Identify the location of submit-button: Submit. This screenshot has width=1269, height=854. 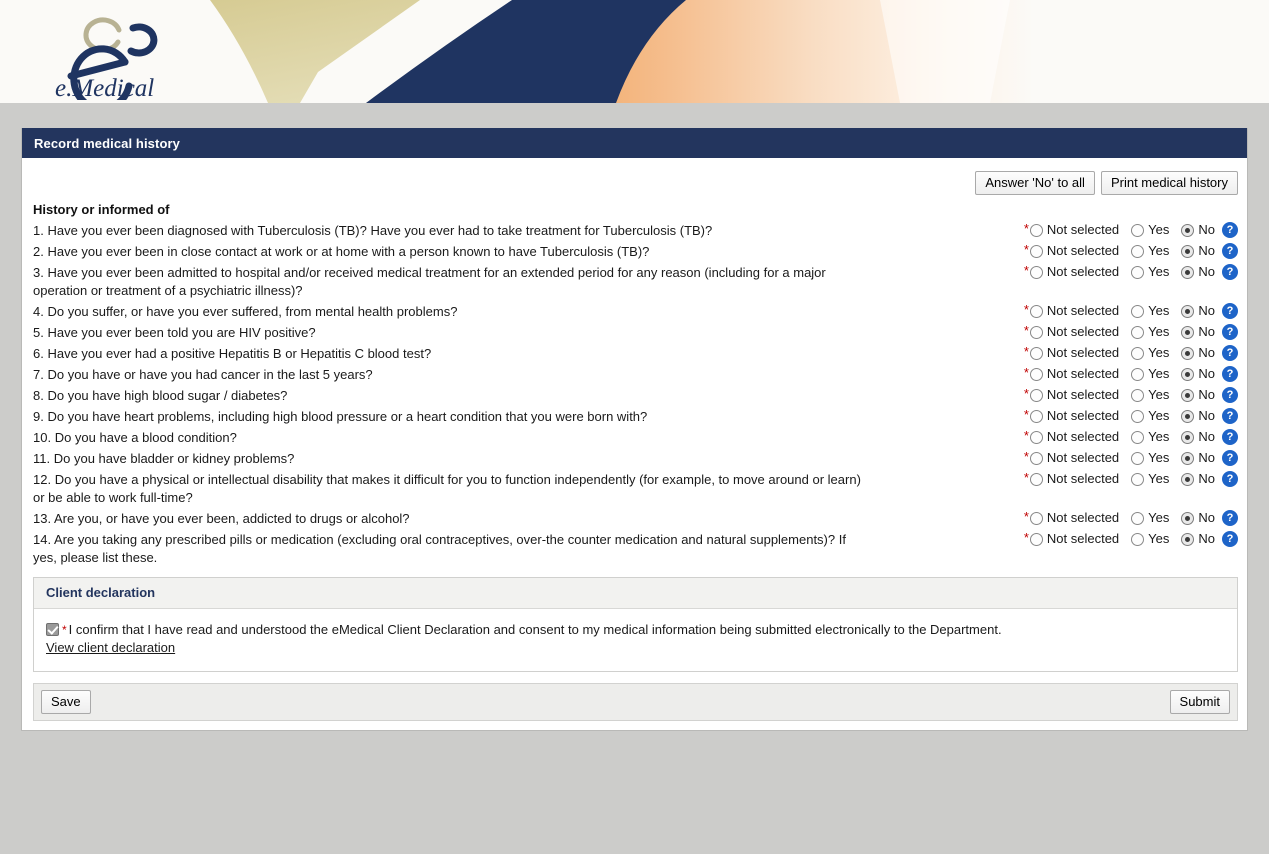
(1199, 702).